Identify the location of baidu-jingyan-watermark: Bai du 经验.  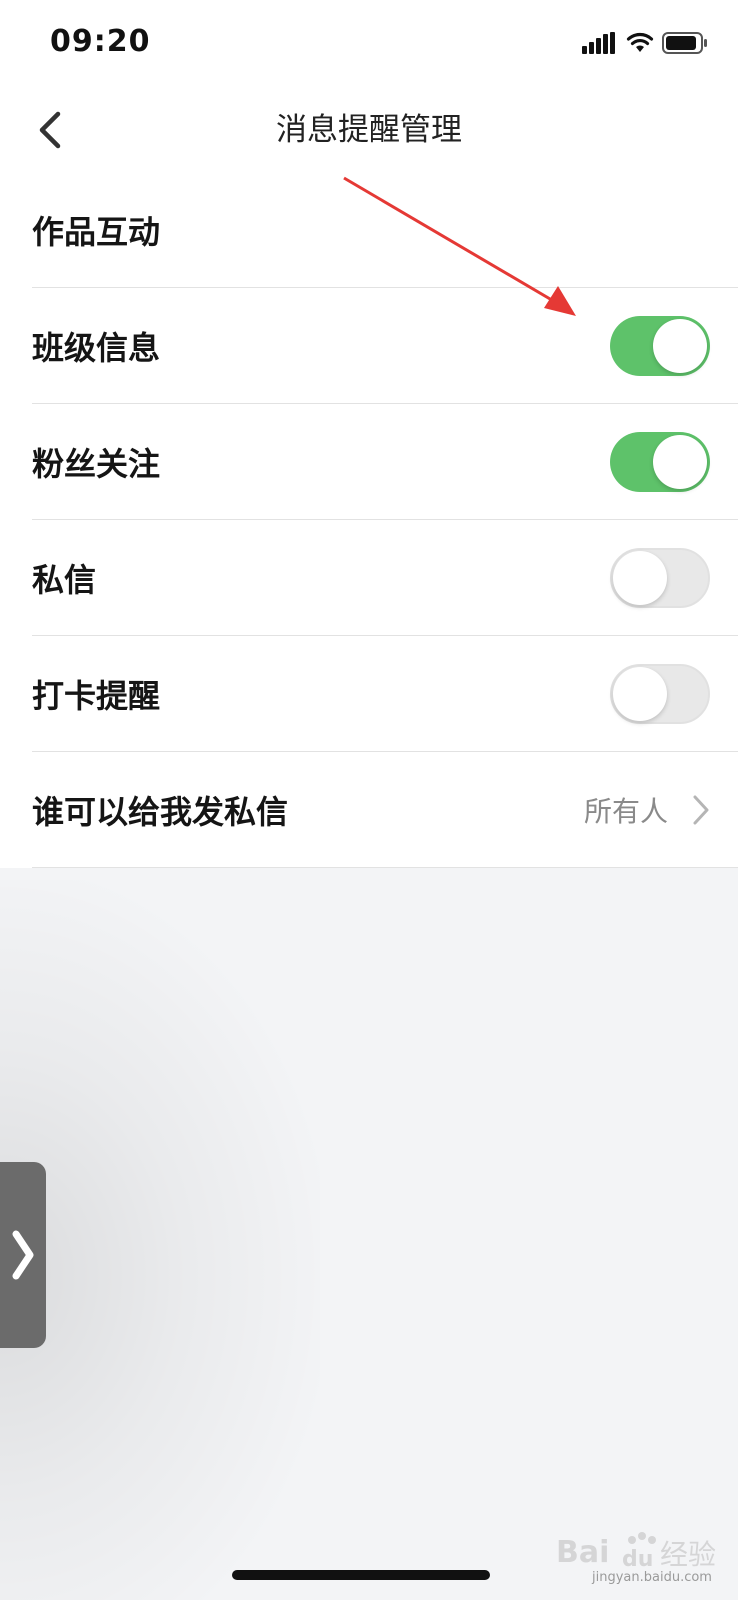
(636, 1552).